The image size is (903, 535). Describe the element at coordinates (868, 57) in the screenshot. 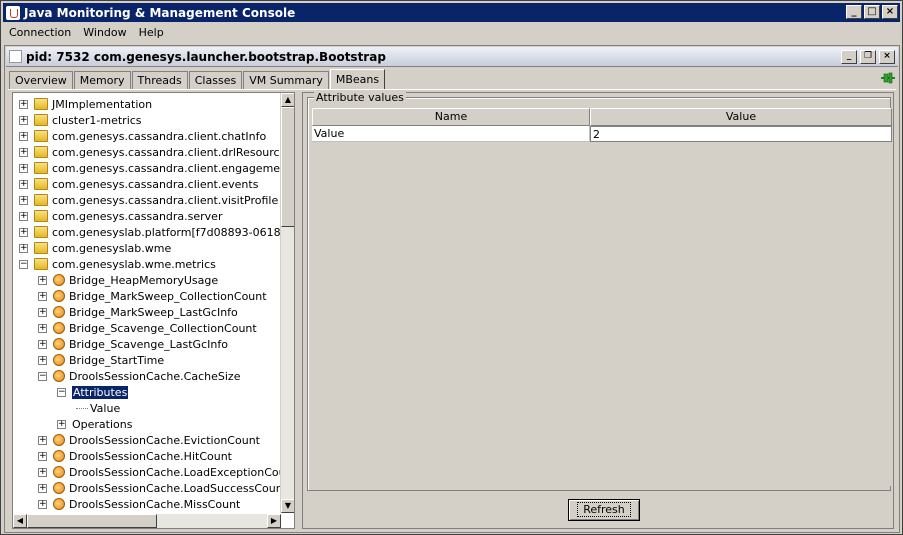

I see `inner-restore-button: ❐` at that location.